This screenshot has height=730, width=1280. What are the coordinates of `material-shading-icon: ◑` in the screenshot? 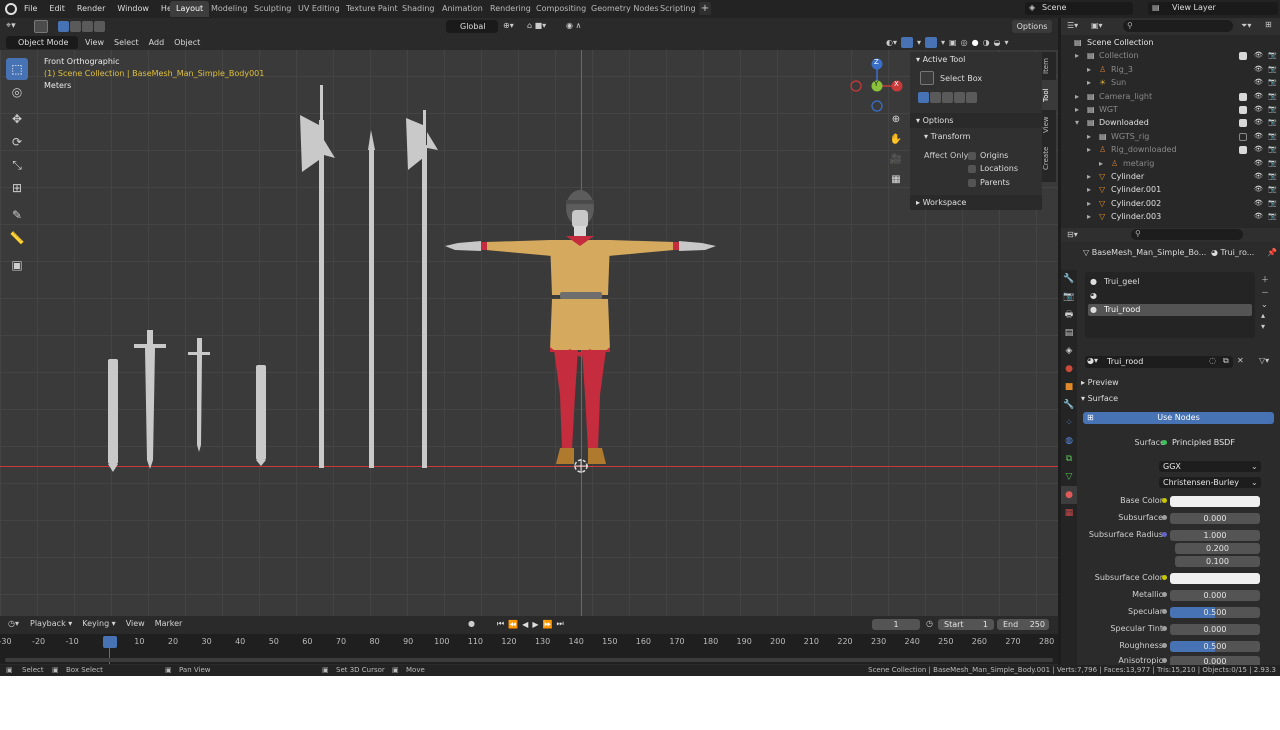 It's located at (986, 42).